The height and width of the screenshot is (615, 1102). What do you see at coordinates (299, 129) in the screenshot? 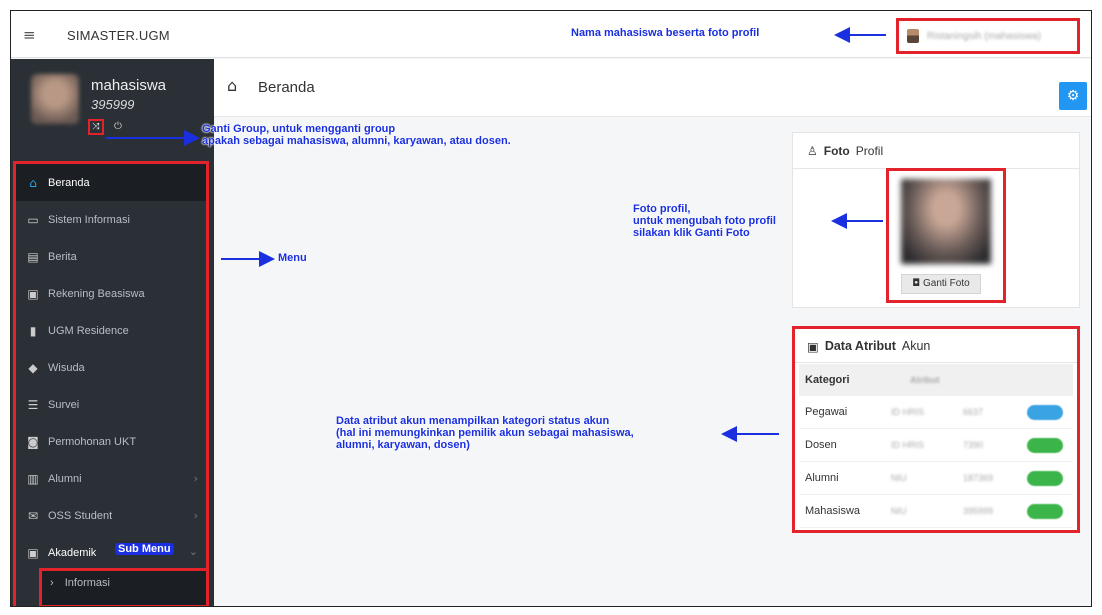
I see `annotation-group-1: Ganti Group, untuk mengganti group` at bounding box center [299, 129].